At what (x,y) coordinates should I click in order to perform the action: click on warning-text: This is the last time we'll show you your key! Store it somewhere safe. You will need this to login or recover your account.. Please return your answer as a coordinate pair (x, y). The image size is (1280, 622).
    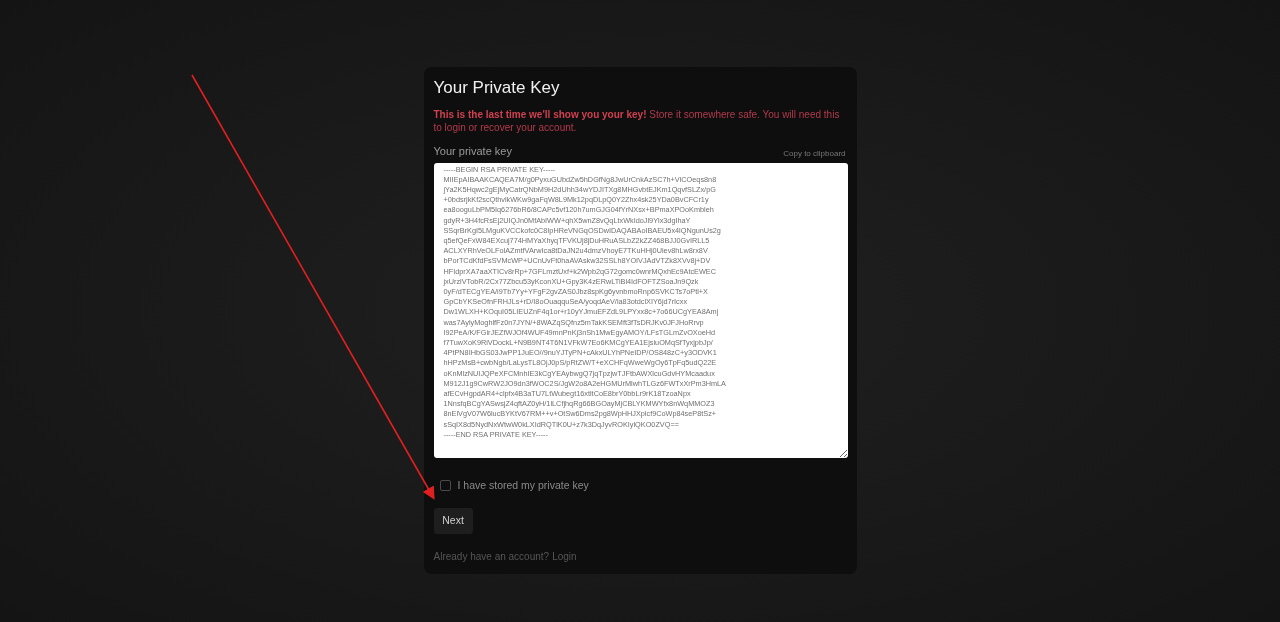
    Looking at the image, I should click on (637, 121).